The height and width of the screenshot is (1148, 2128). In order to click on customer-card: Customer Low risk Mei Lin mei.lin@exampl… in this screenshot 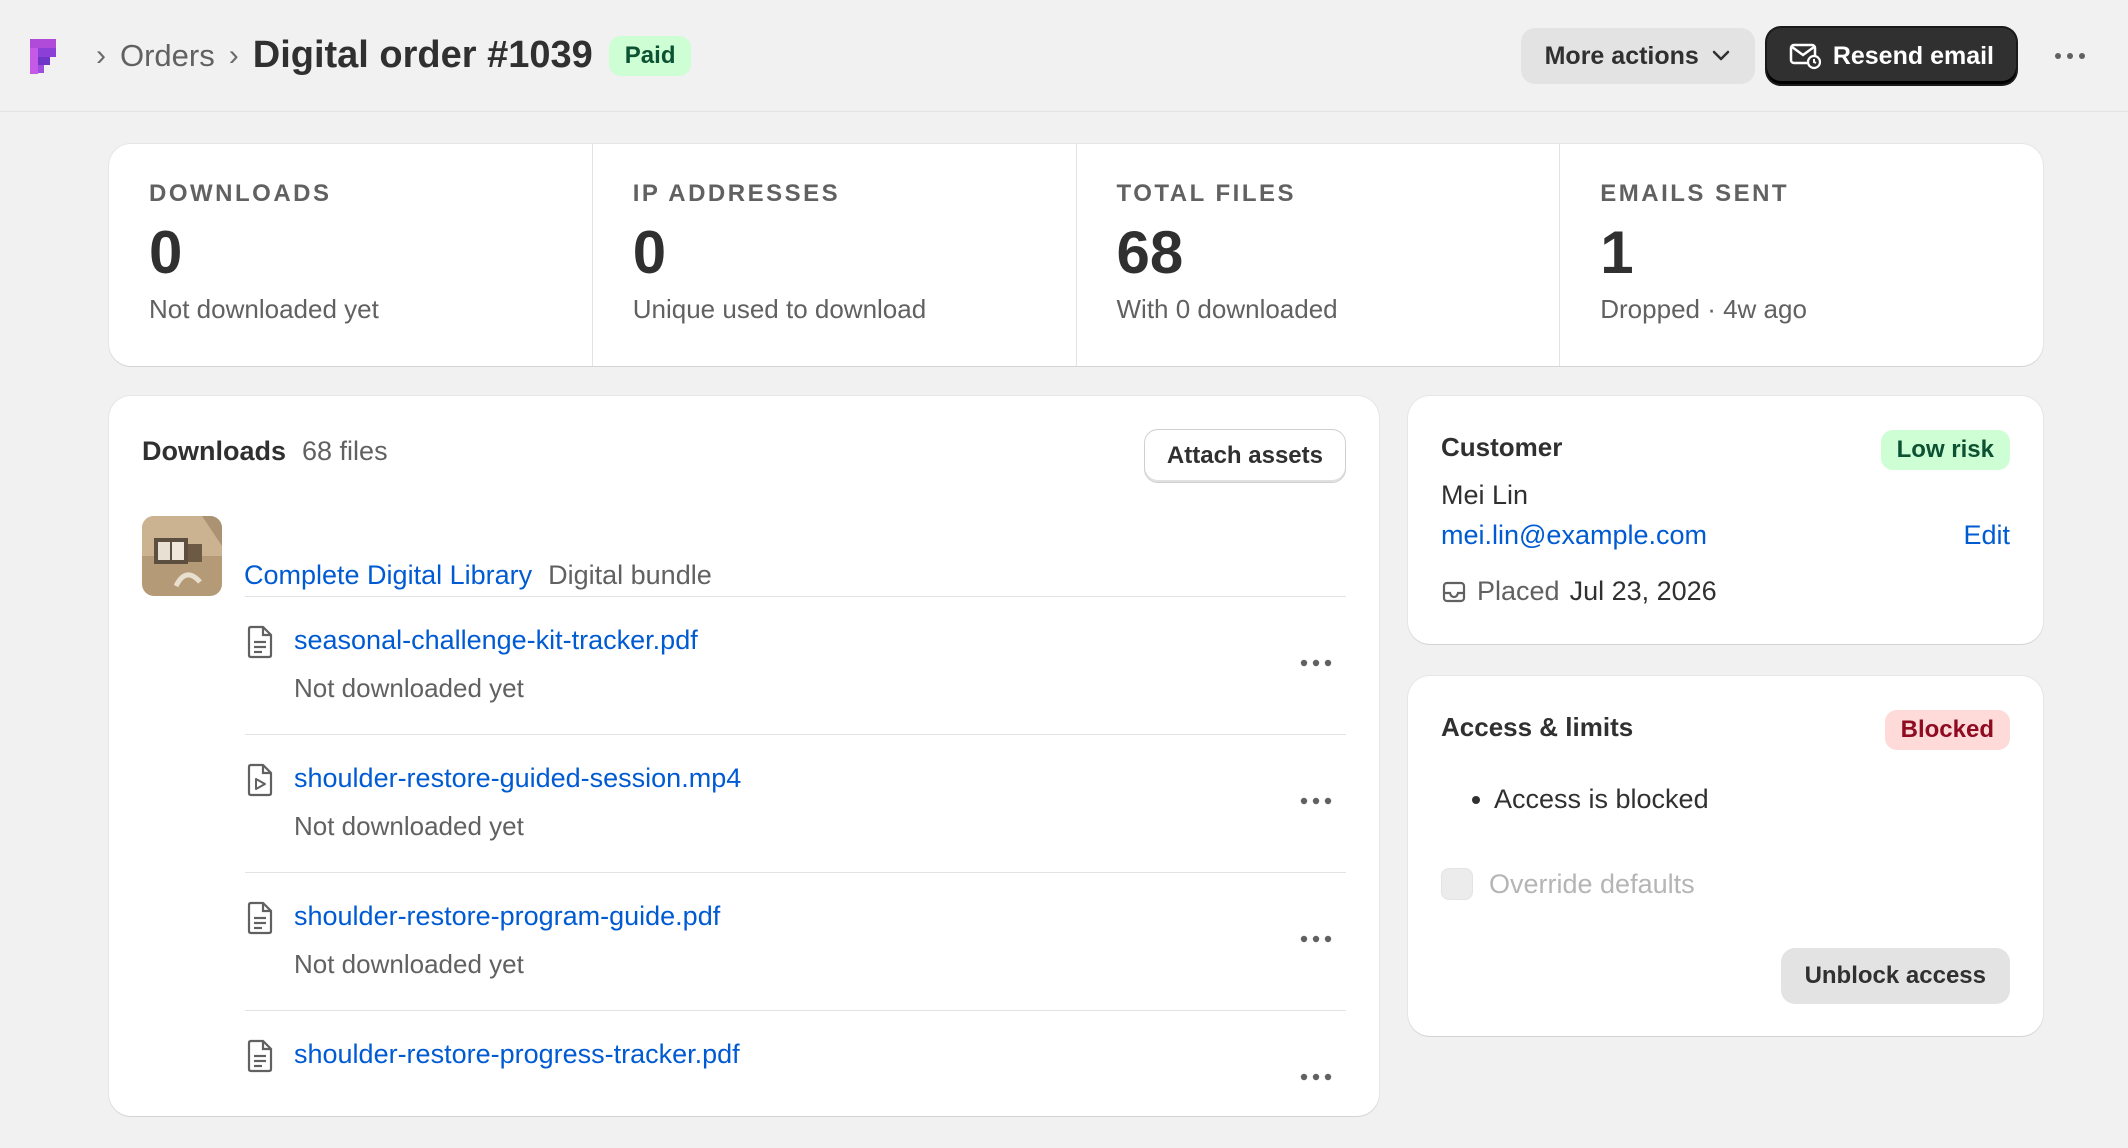, I will do `click(1725, 520)`.